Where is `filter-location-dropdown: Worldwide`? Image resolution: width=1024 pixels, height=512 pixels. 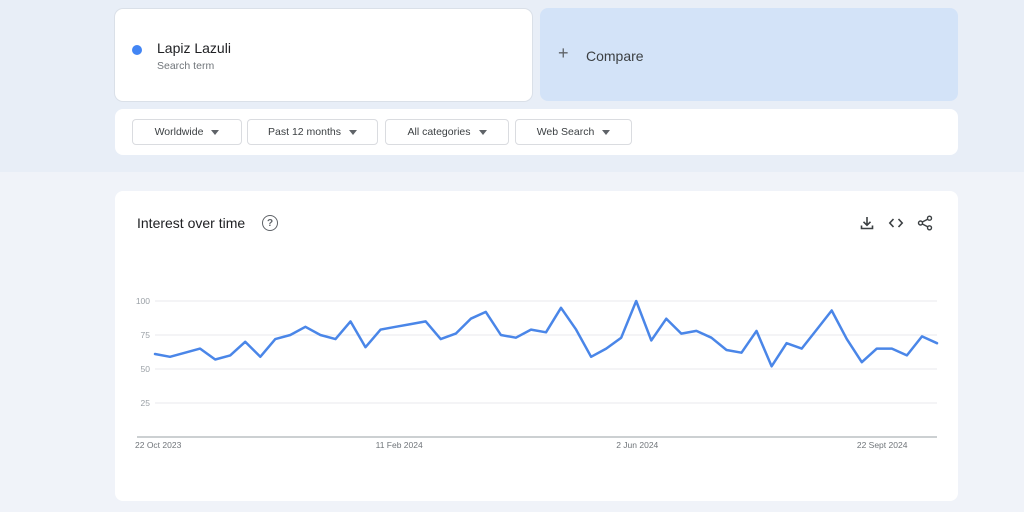
filter-location-dropdown: Worldwide is located at coordinates (187, 132).